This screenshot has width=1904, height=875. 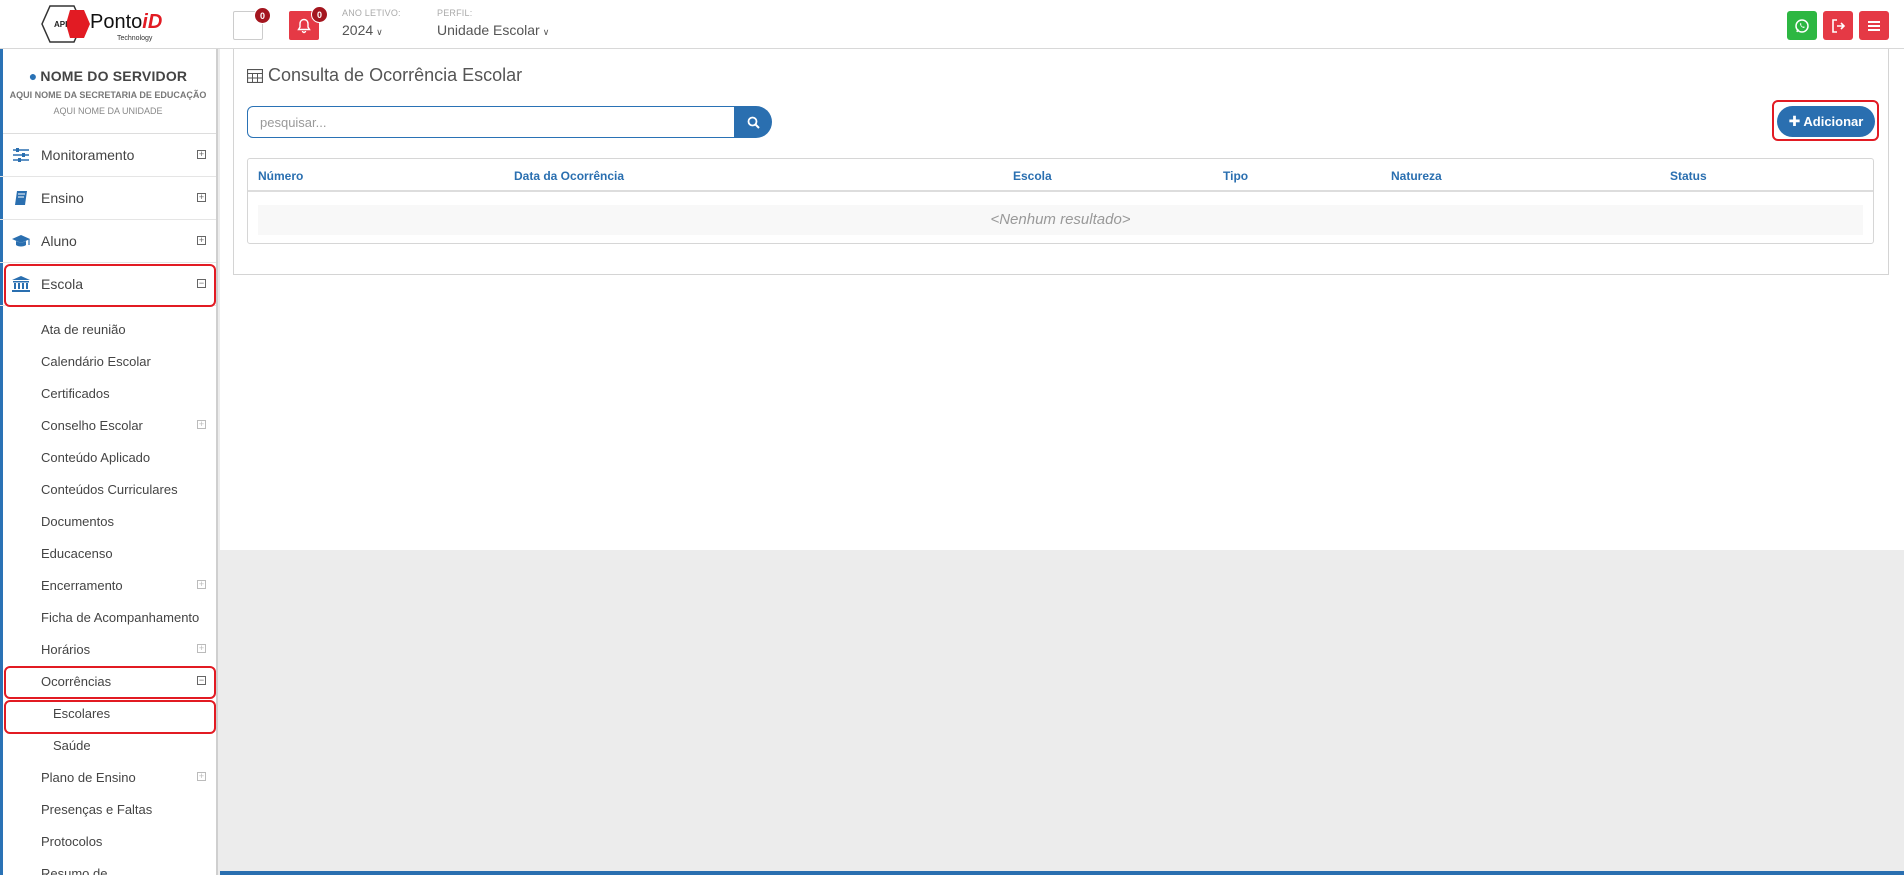 I want to click on submenu-item-conteudos-curriculares: Conteúdos Curriculares, so click(x=108, y=489).